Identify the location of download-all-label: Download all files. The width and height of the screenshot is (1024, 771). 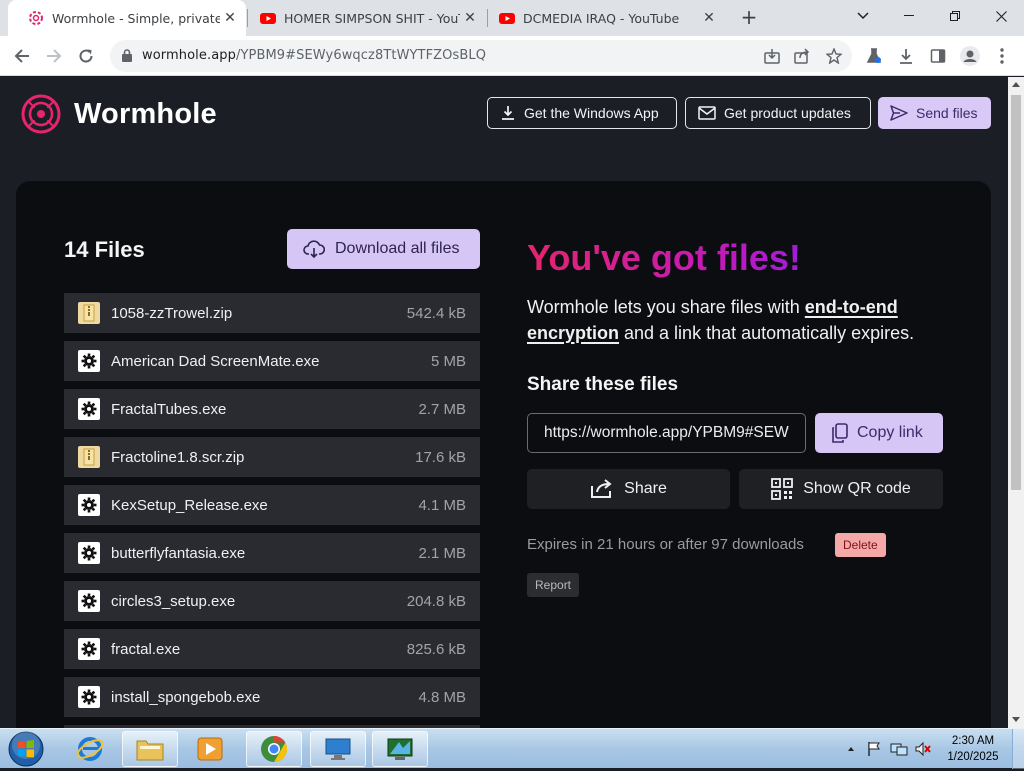
(397, 248).